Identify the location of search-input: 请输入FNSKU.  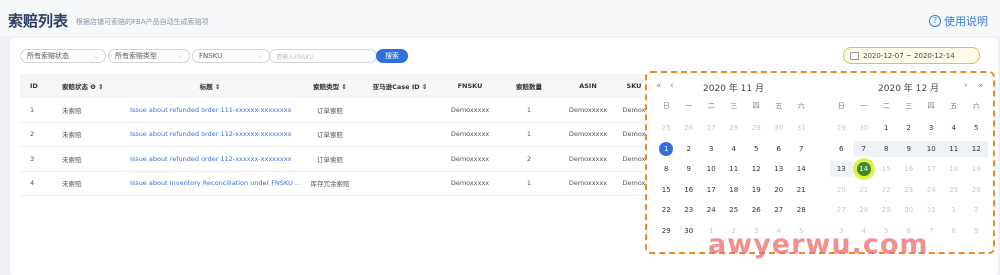
(323, 56).